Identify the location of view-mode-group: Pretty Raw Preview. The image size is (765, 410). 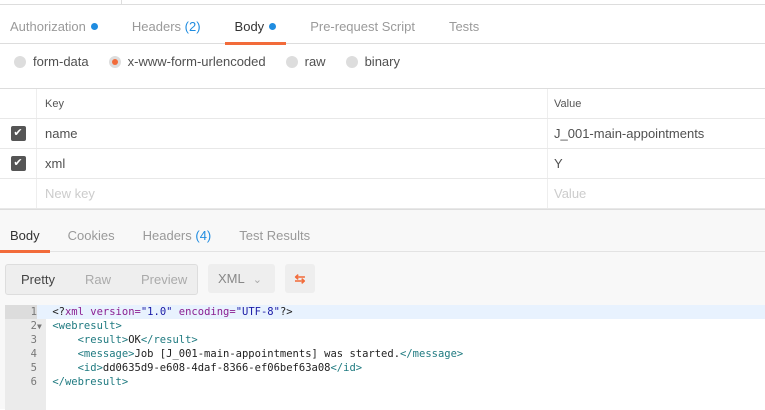
(101, 279).